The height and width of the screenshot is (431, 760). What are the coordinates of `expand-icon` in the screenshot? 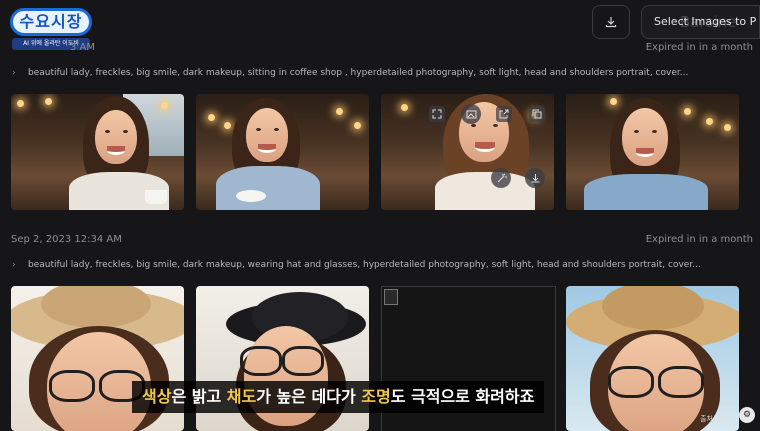 It's located at (437, 114).